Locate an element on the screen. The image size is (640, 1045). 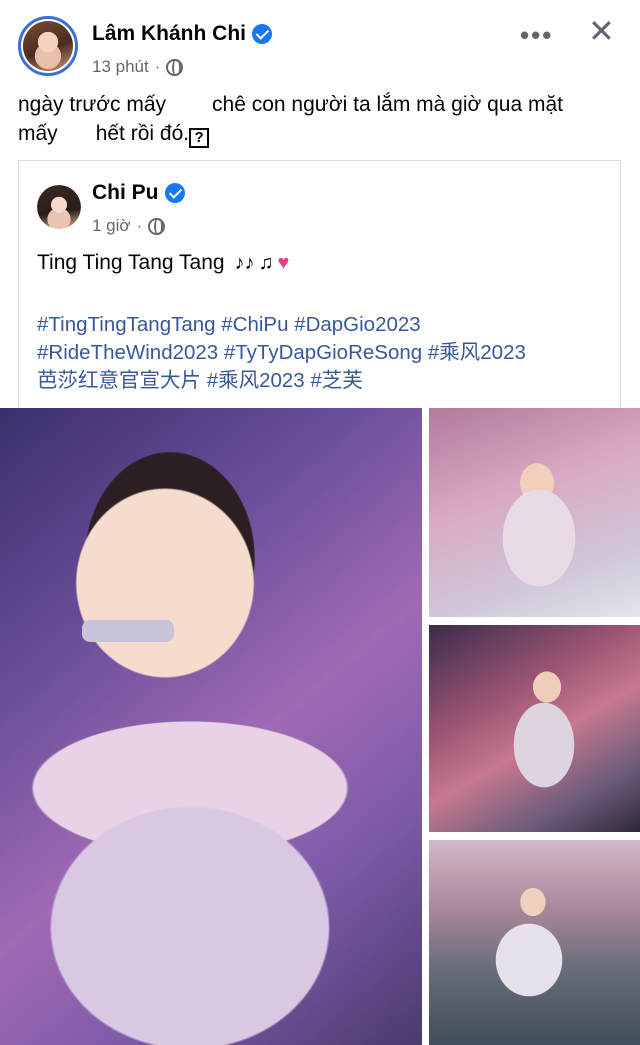
sparkling-heart-emoji: ♥ is located at coordinates (283, 263).